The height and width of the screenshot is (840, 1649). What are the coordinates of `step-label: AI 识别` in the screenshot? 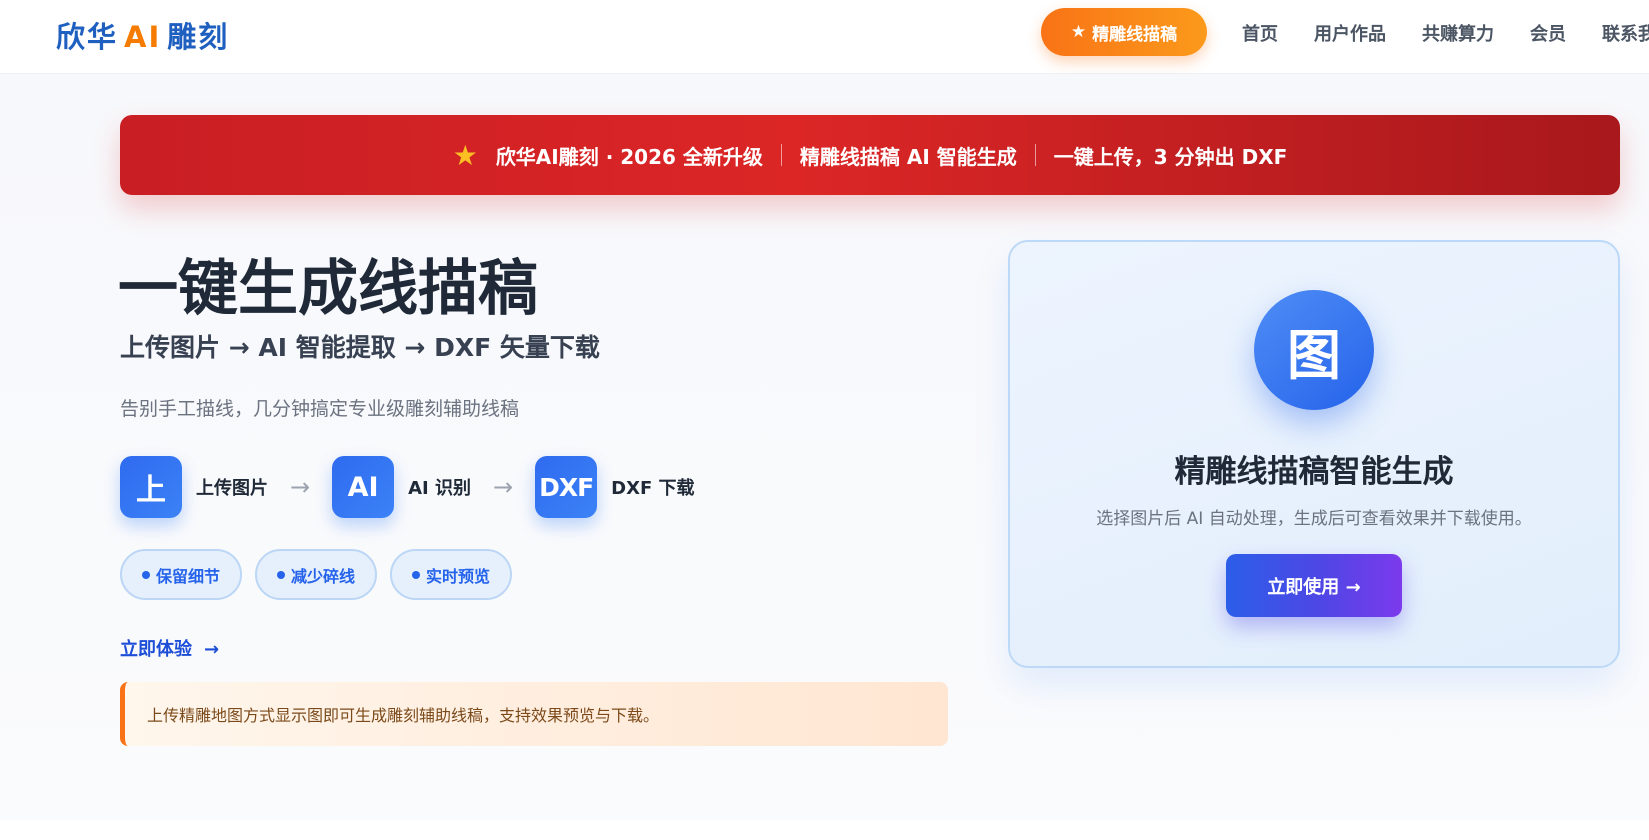 It's located at (440, 488).